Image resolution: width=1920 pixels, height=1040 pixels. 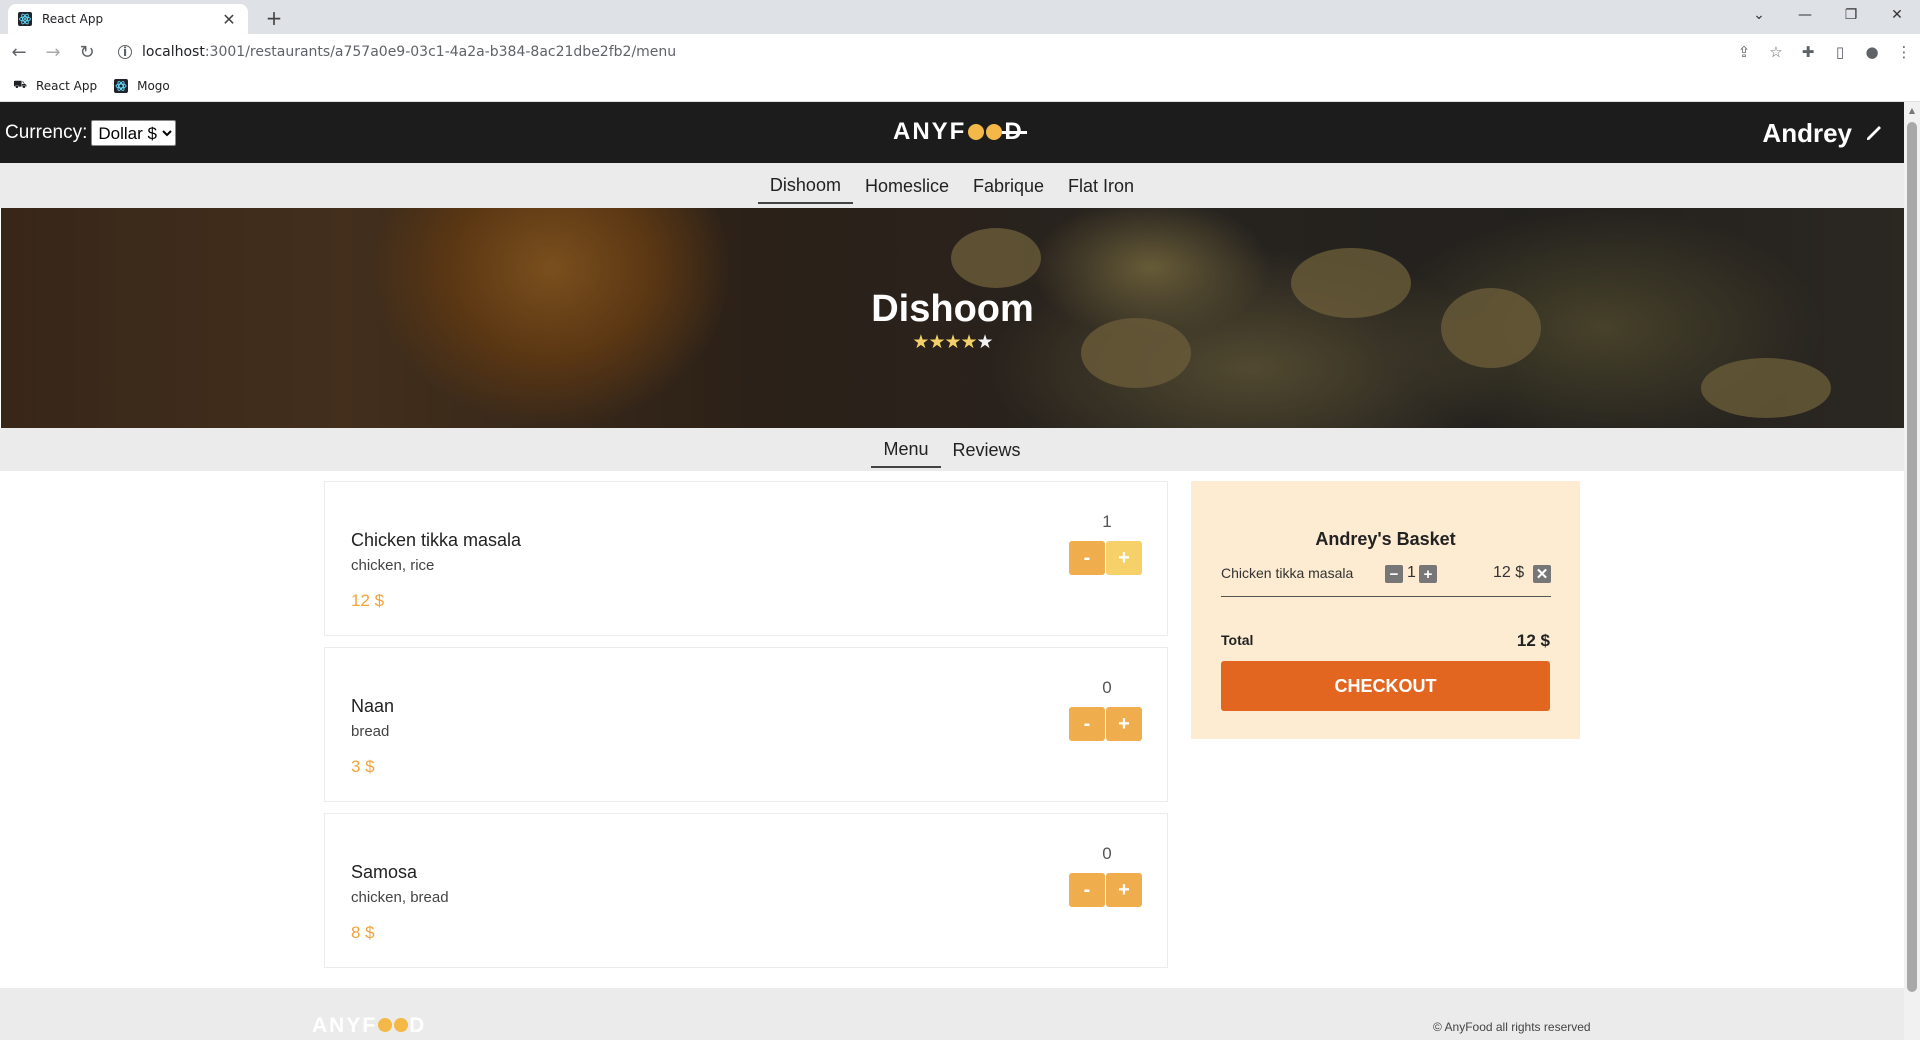 I want to click on back-icon: ←, so click(x=19, y=52).